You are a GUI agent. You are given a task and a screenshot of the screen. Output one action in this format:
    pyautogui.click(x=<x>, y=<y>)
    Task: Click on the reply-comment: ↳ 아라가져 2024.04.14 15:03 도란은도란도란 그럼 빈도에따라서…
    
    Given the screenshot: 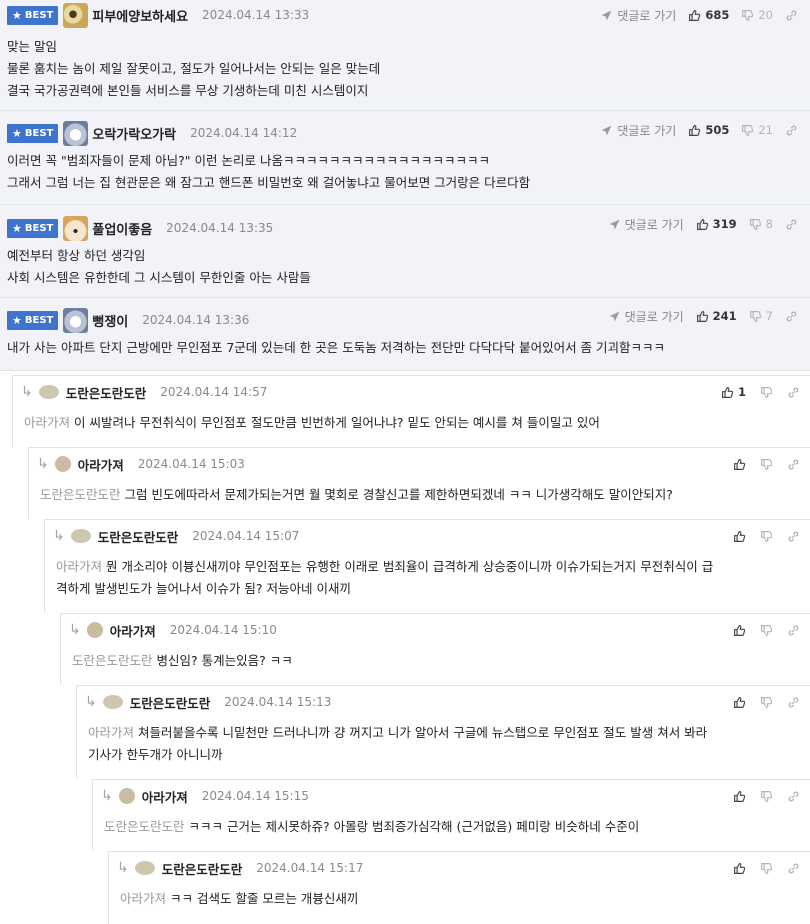 What is the action you would take?
    pyautogui.click(x=419, y=483)
    